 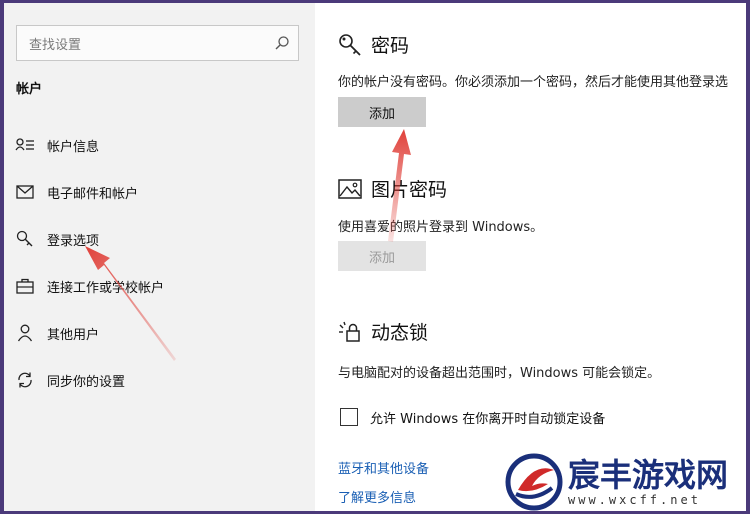 What do you see at coordinates (86, 382) in the screenshot?
I see `sidebar-item-label: 同步你的设置` at bounding box center [86, 382].